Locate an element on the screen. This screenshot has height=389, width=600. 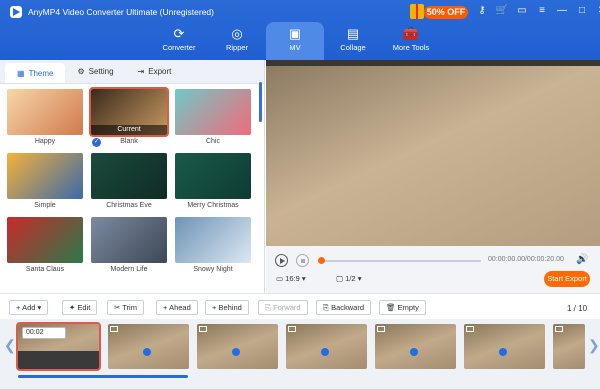
tab-export: ⇥ Export is located at coordinates (155, 71).